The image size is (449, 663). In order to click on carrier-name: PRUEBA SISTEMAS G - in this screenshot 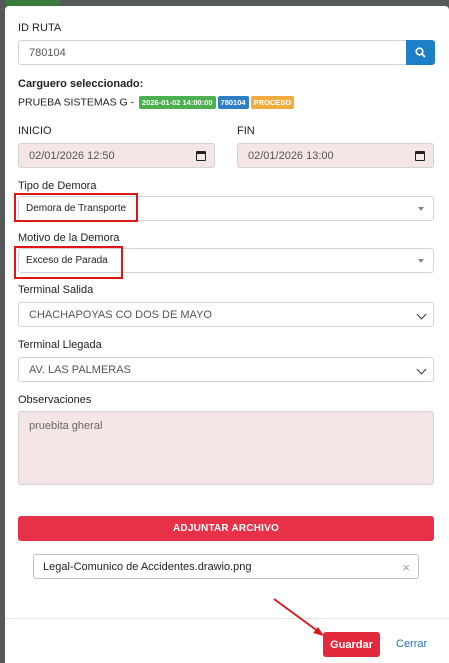, I will do `click(76, 102)`.